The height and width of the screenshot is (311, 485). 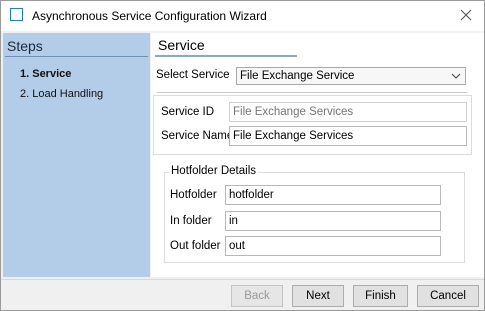 What do you see at coordinates (257, 296) in the screenshot?
I see `back-button: Back` at bounding box center [257, 296].